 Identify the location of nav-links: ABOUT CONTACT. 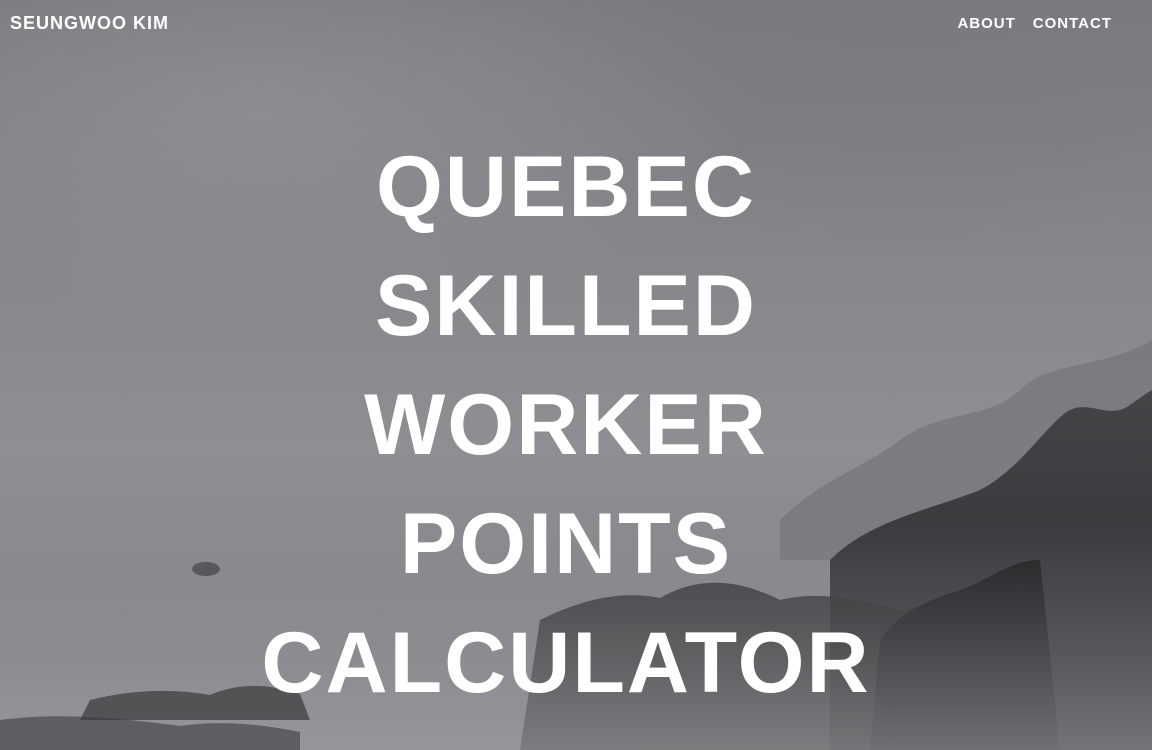
(1034, 23).